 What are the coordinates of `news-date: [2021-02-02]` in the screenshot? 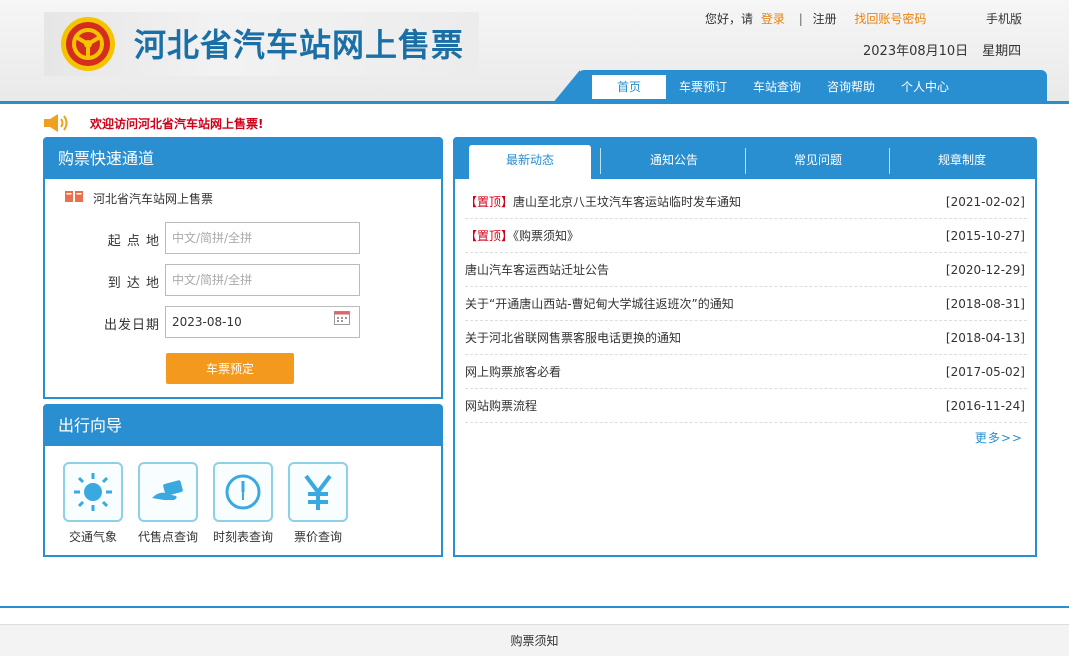 It's located at (985, 202).